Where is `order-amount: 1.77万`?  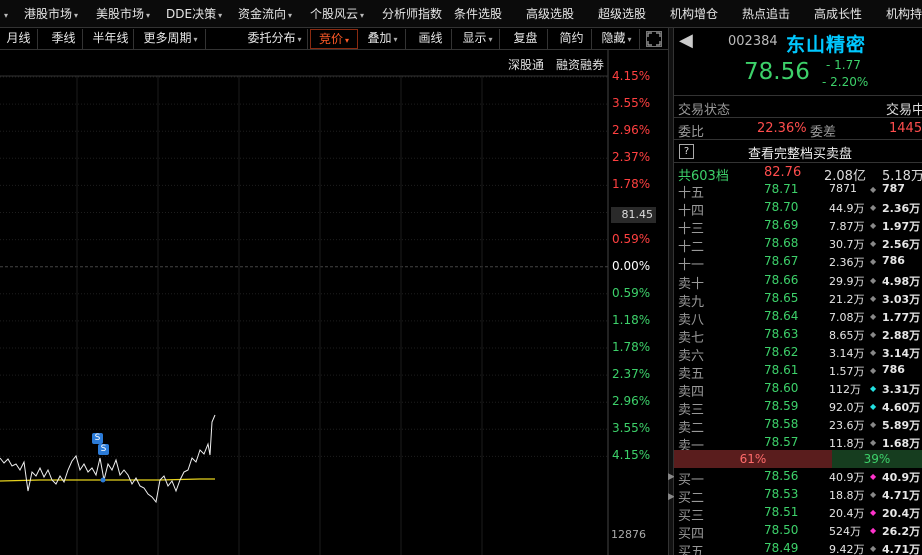
order-amount: 1.77万 is located at coordinates (901, 317).